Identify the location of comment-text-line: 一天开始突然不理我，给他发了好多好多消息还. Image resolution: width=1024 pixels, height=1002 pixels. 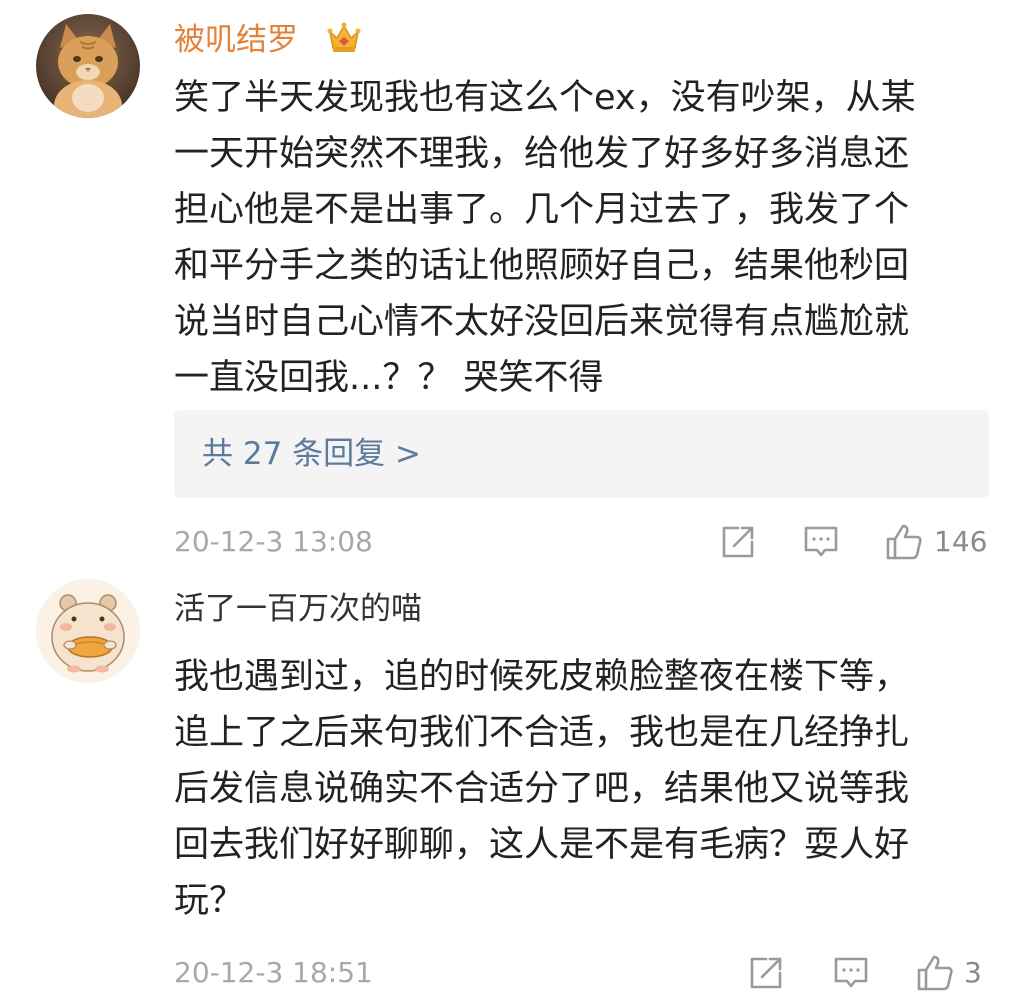
(542, 154).